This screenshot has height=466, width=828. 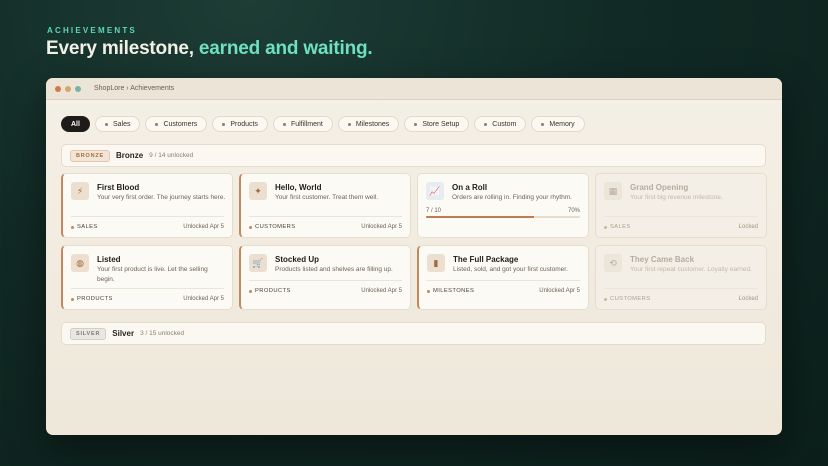 I want to click on filter-chip-milestones: Milestones, so click(x=368, y=124).